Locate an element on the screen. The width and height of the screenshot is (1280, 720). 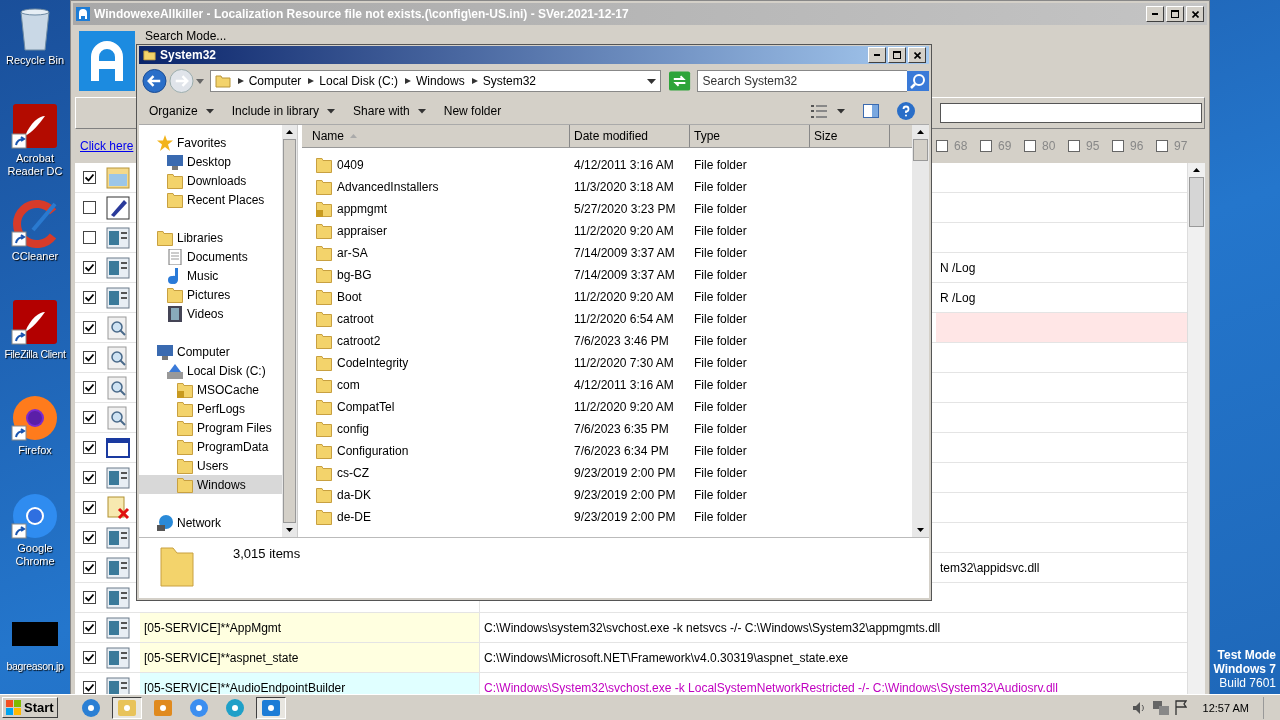
desktop-icon-label: bagreason.jp is located at coordinates (35, 666).